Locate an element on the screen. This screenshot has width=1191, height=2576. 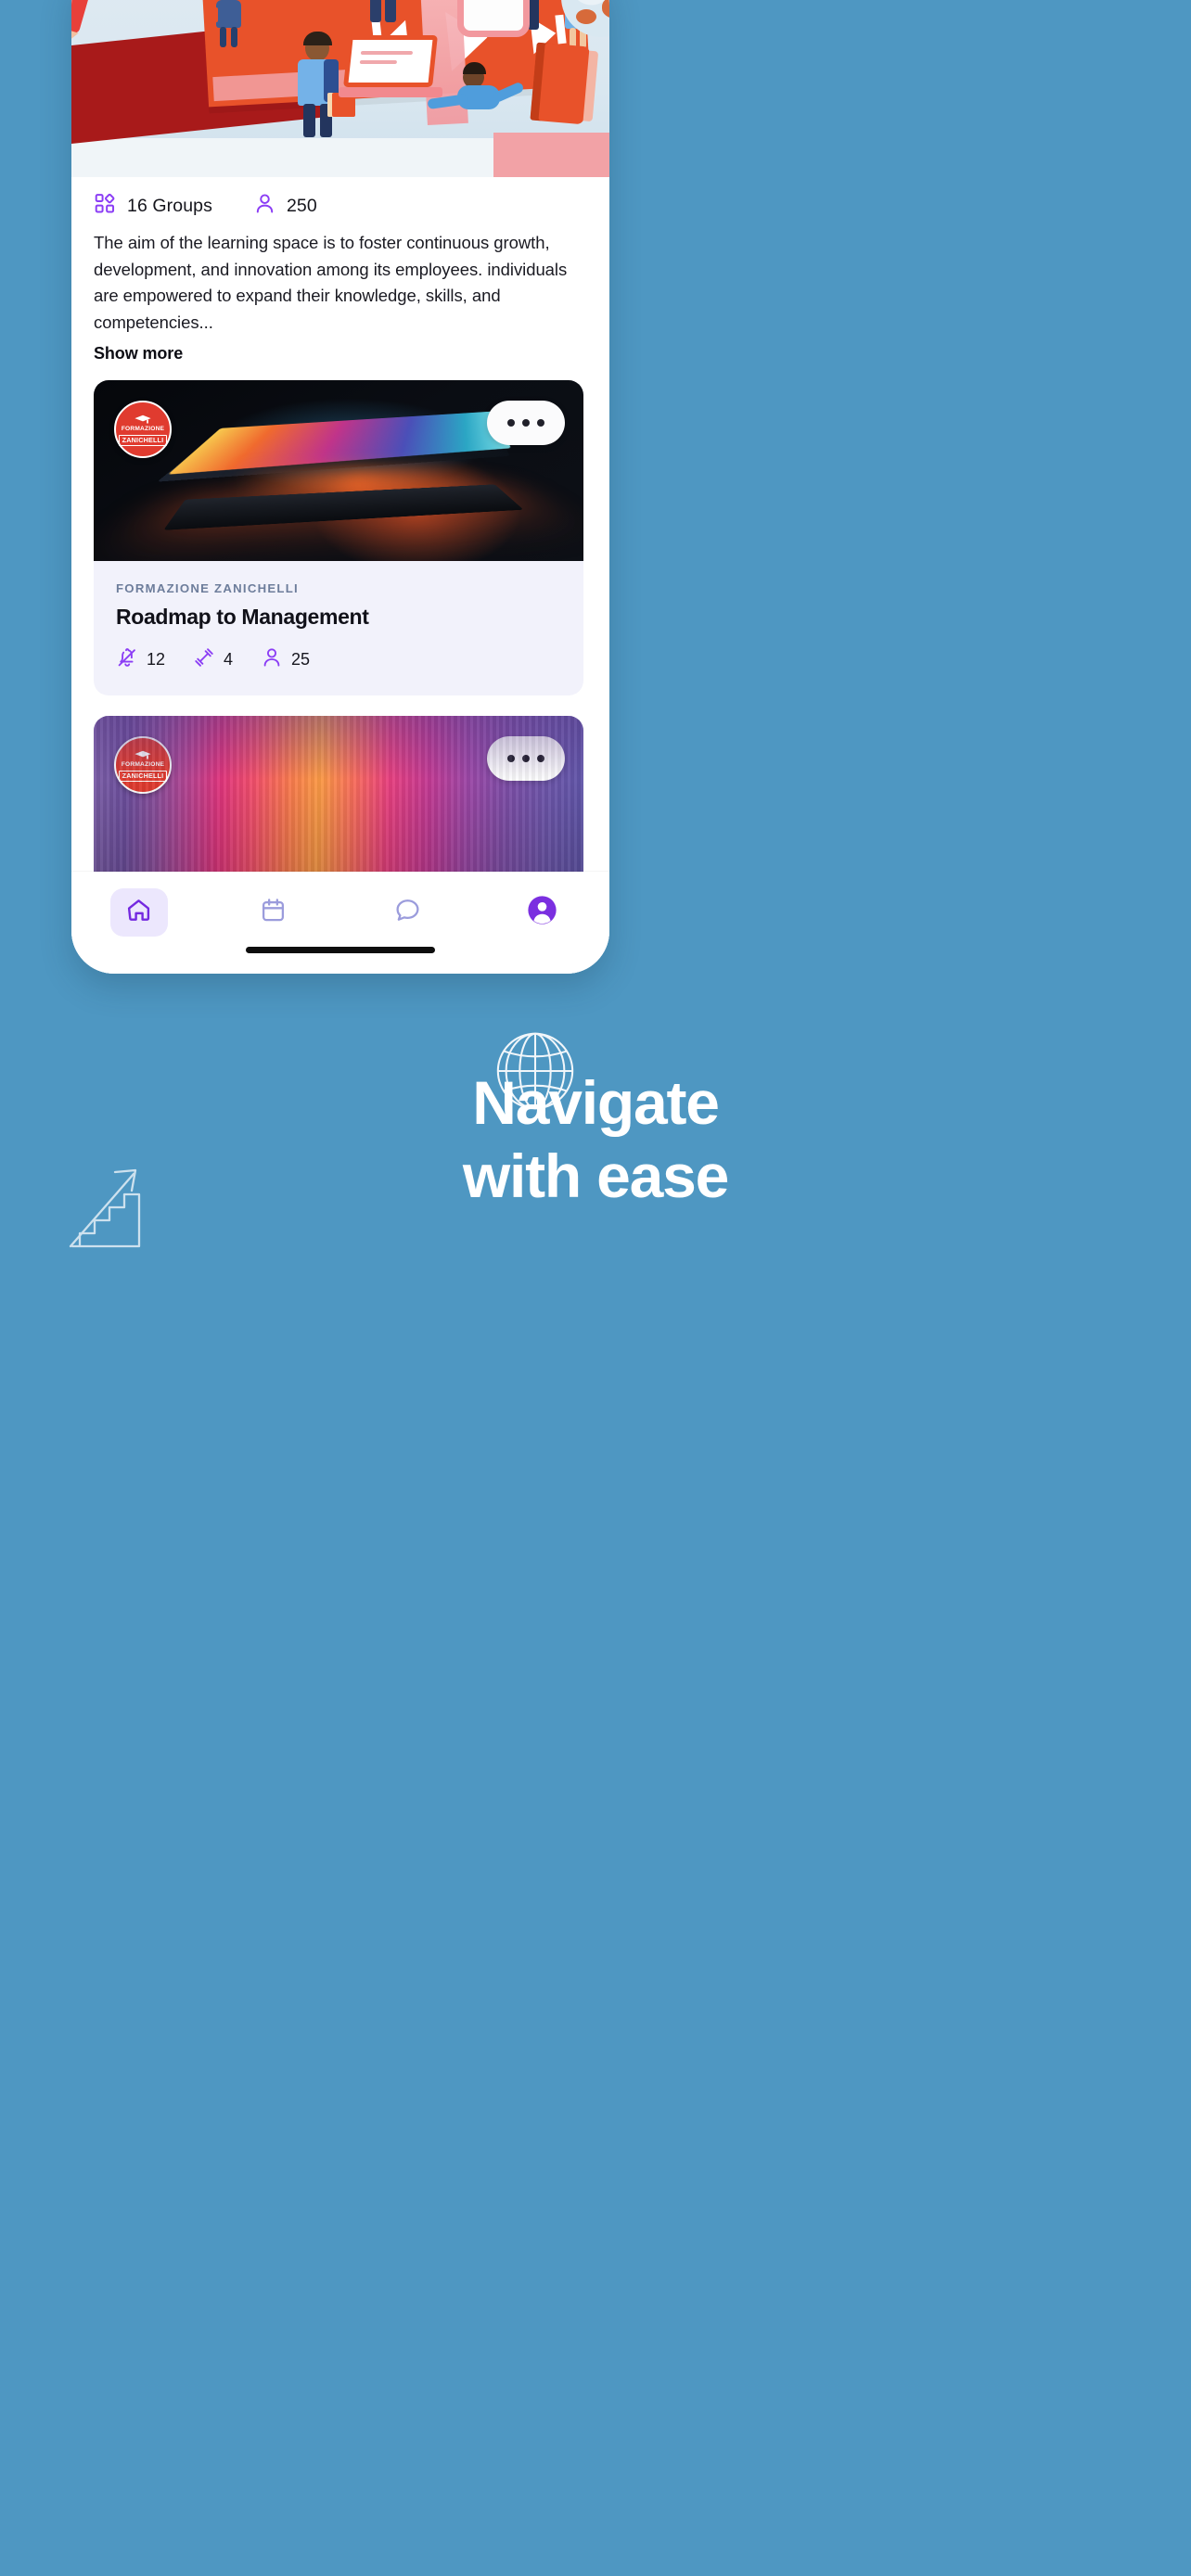
laptop-base is located at coordinates (343, 507).